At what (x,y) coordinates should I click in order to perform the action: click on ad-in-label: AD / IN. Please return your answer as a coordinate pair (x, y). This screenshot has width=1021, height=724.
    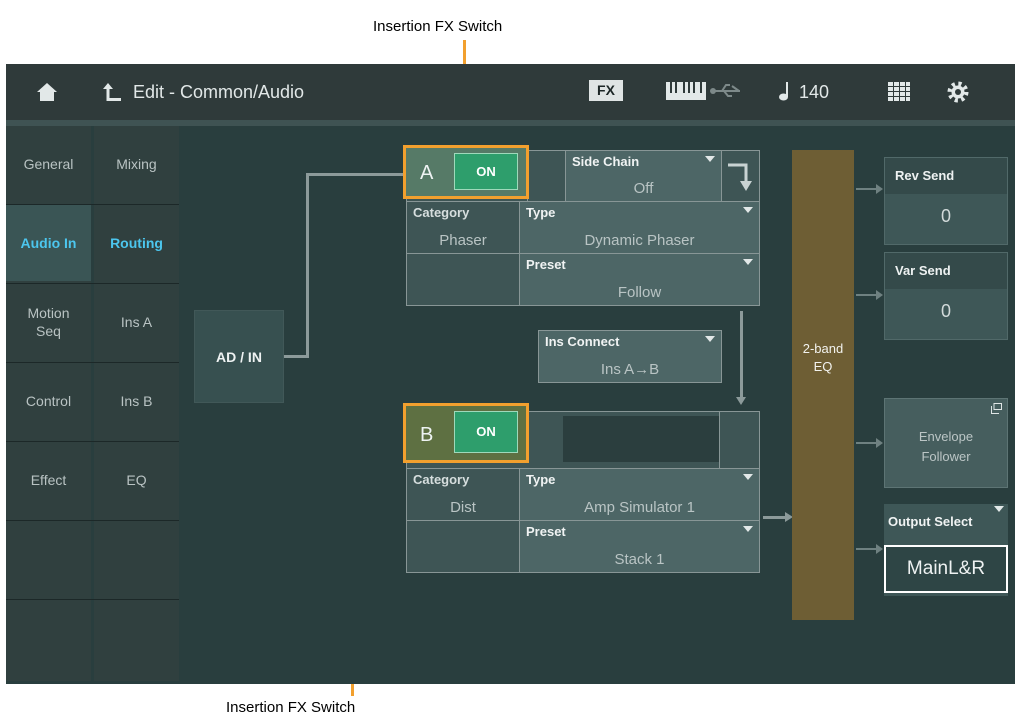
    Looking at the image, I should click on (239, 357).